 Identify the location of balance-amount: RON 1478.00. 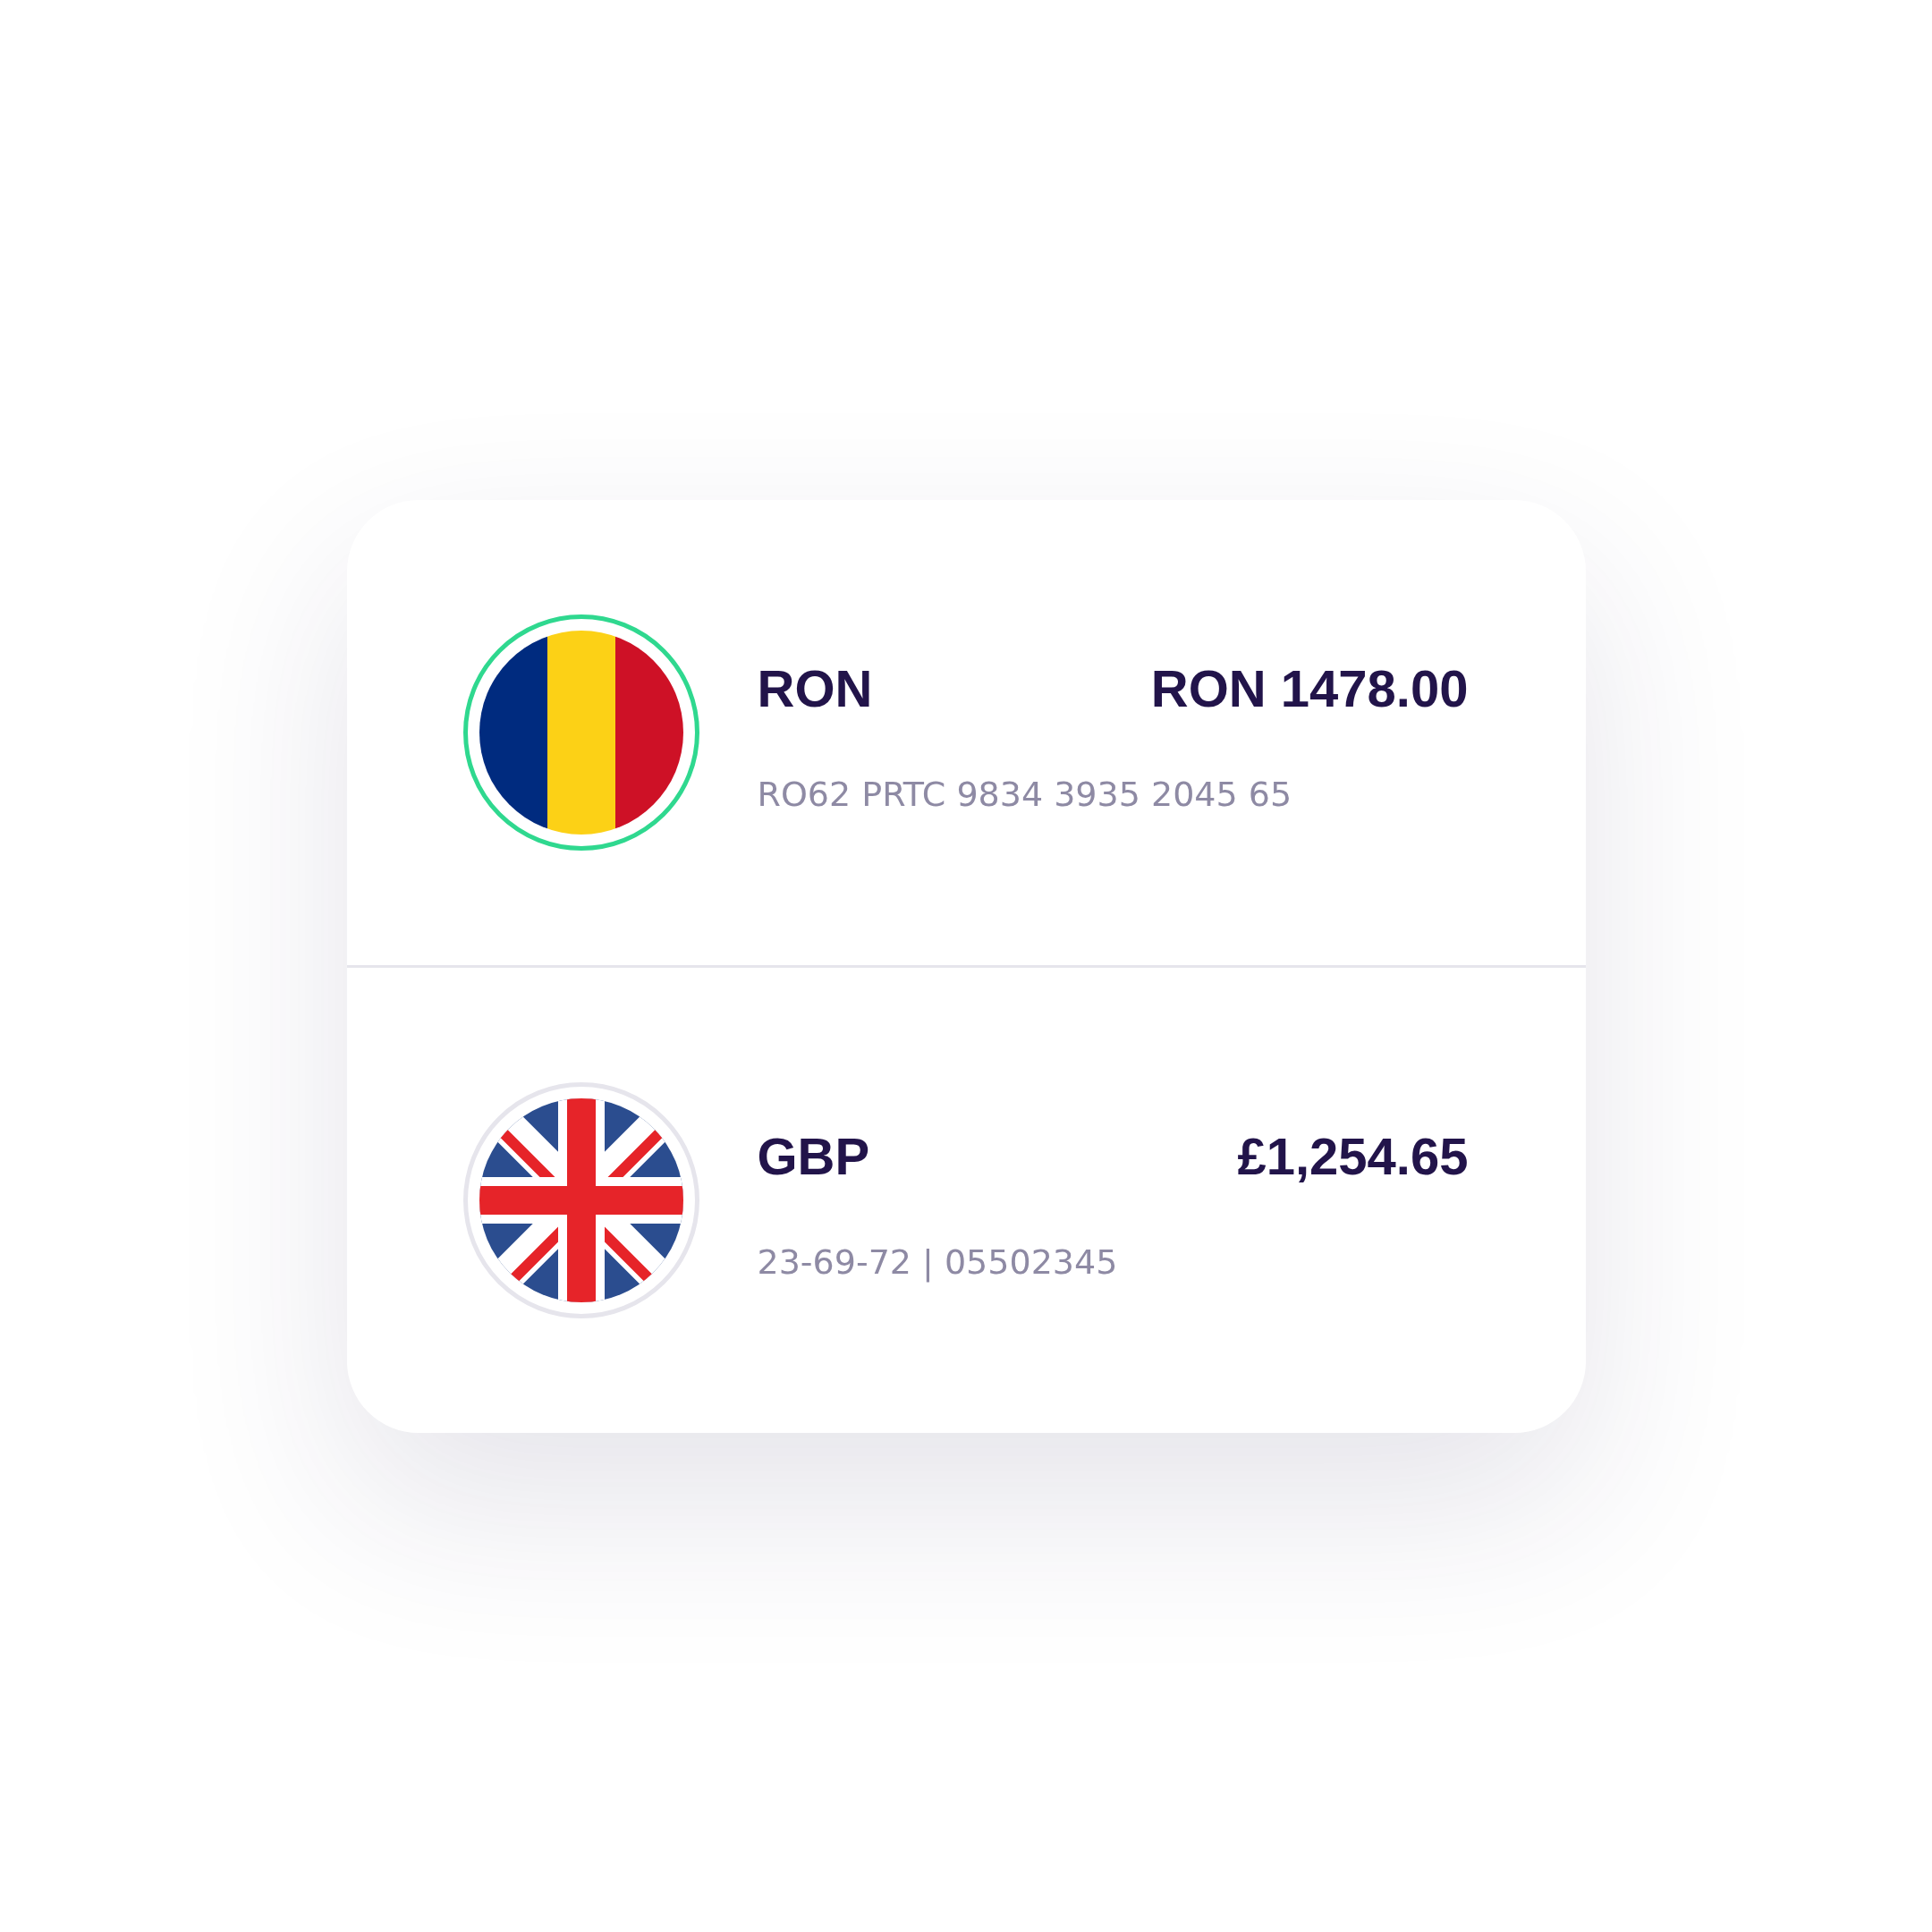
(1309, 688).